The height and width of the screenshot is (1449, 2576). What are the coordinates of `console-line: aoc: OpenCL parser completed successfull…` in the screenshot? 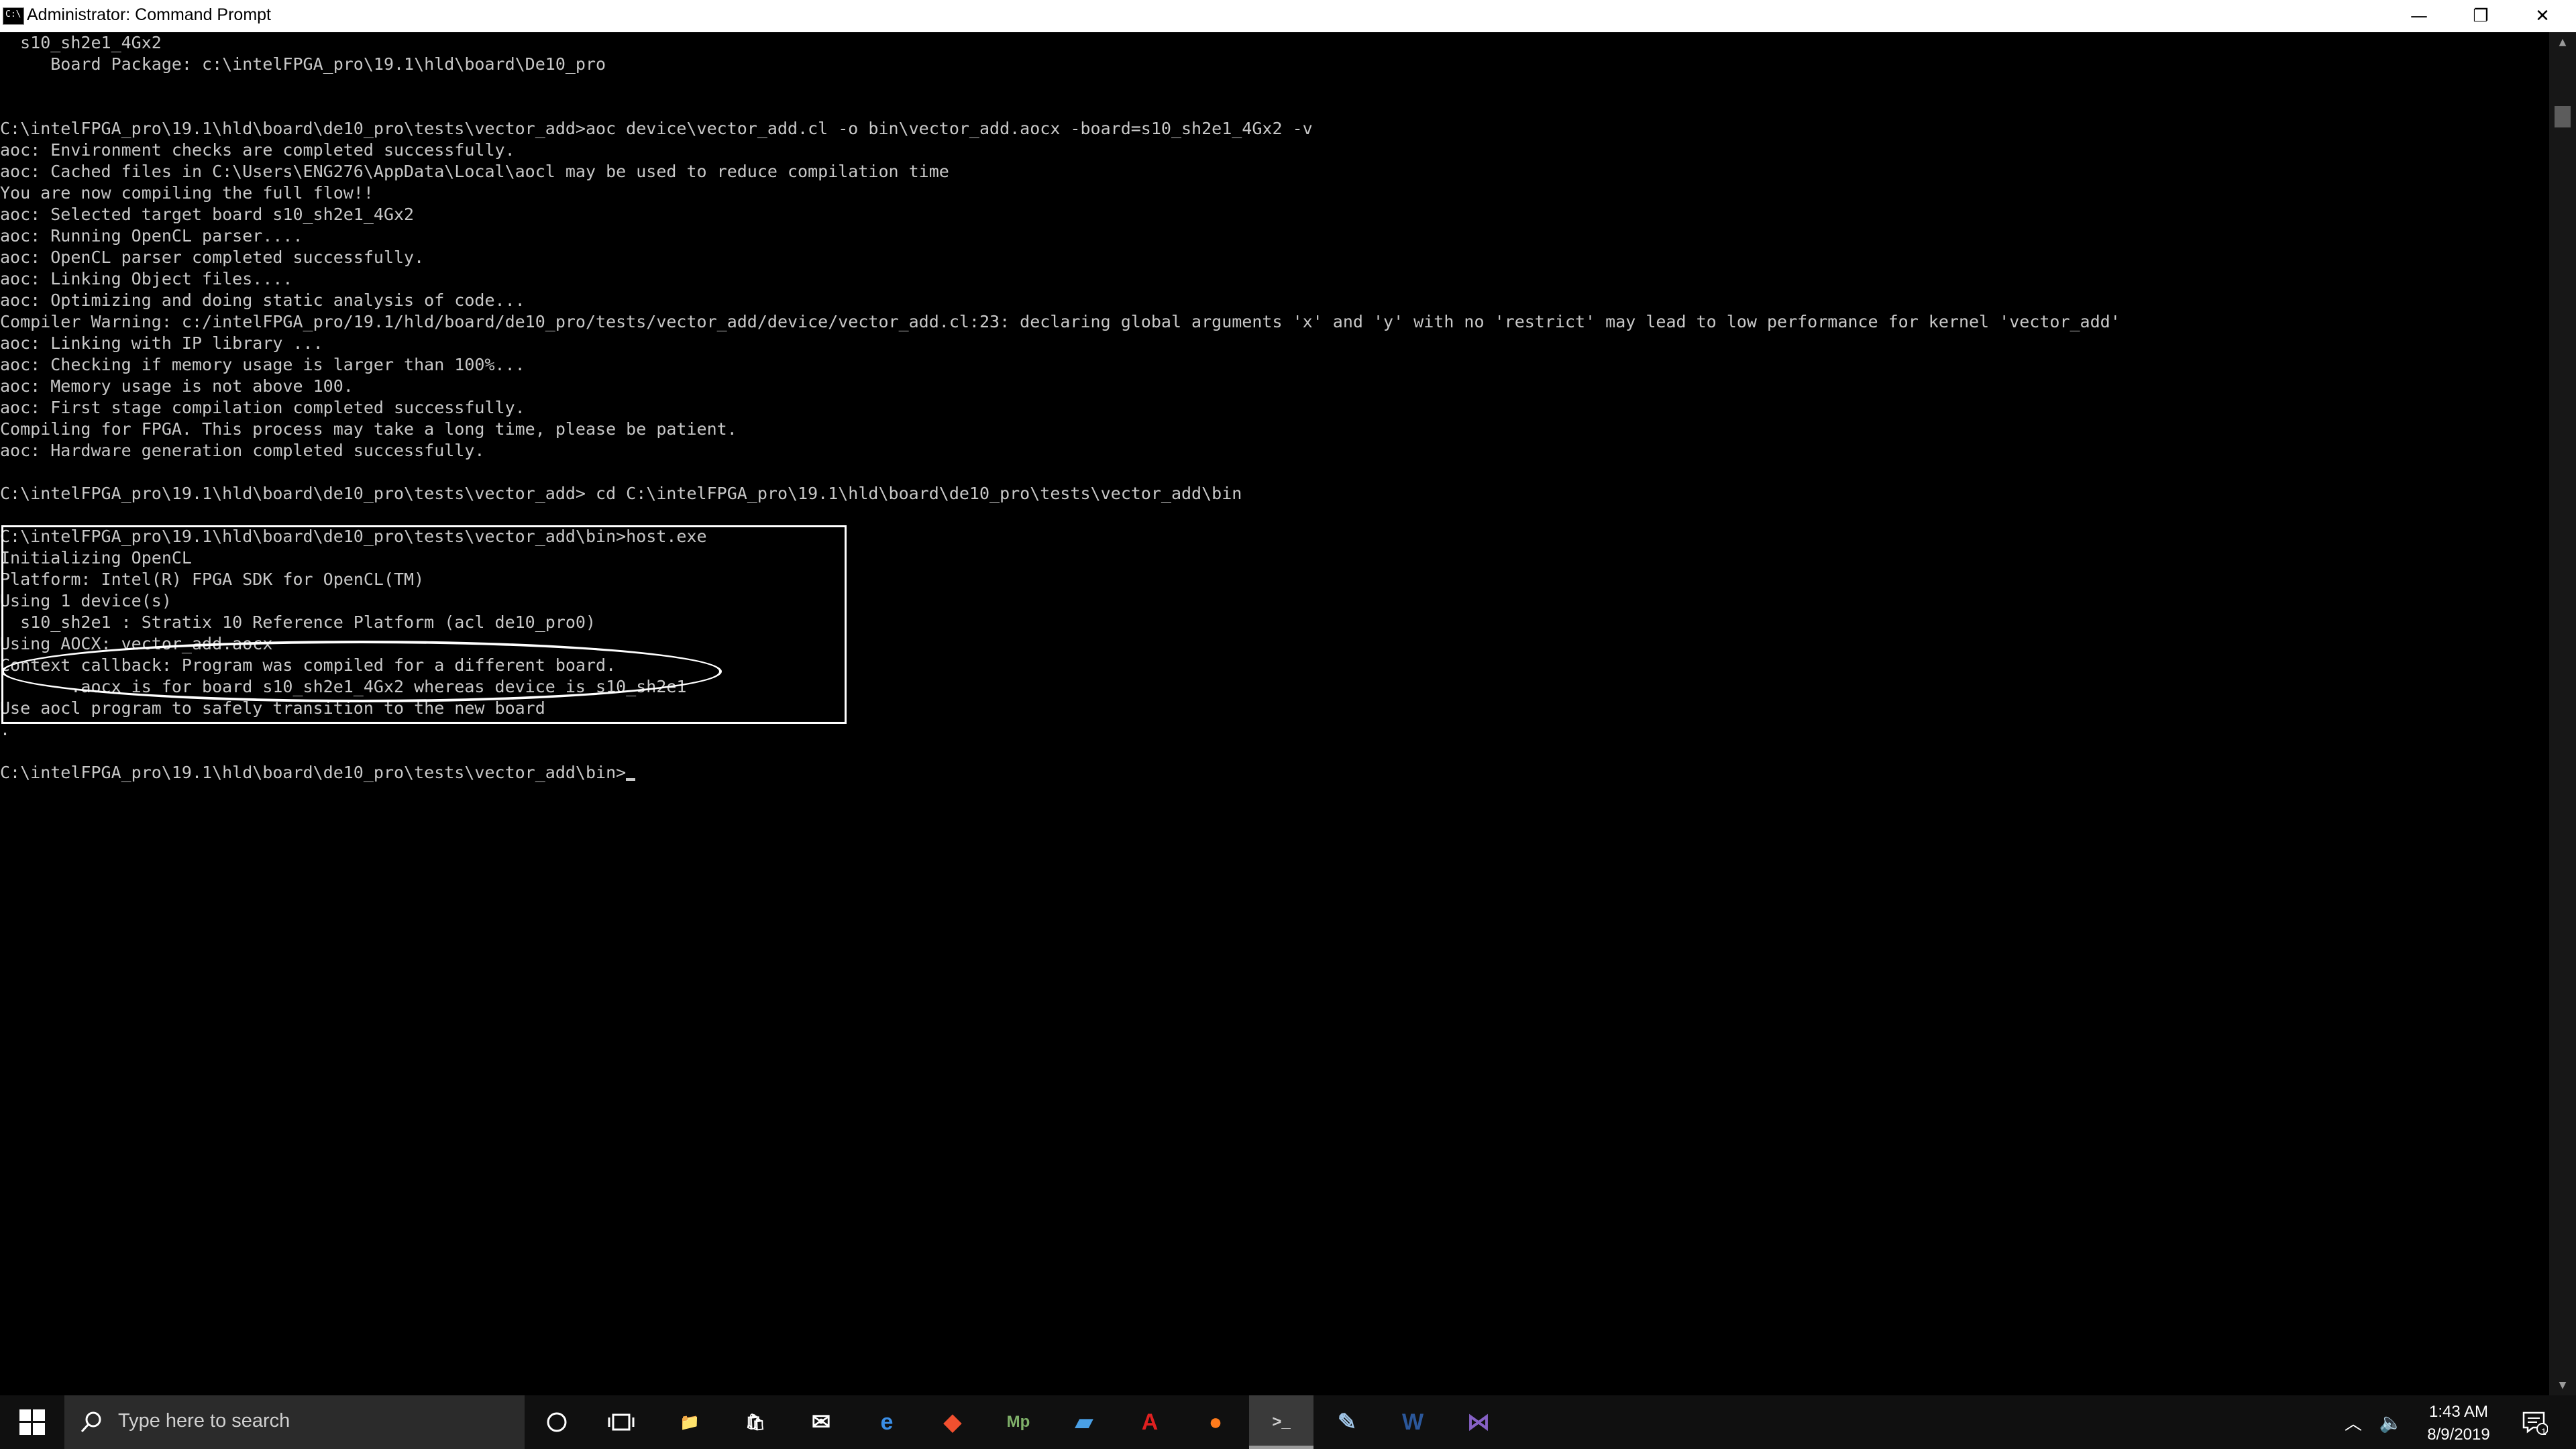 It's located at (212, 257).